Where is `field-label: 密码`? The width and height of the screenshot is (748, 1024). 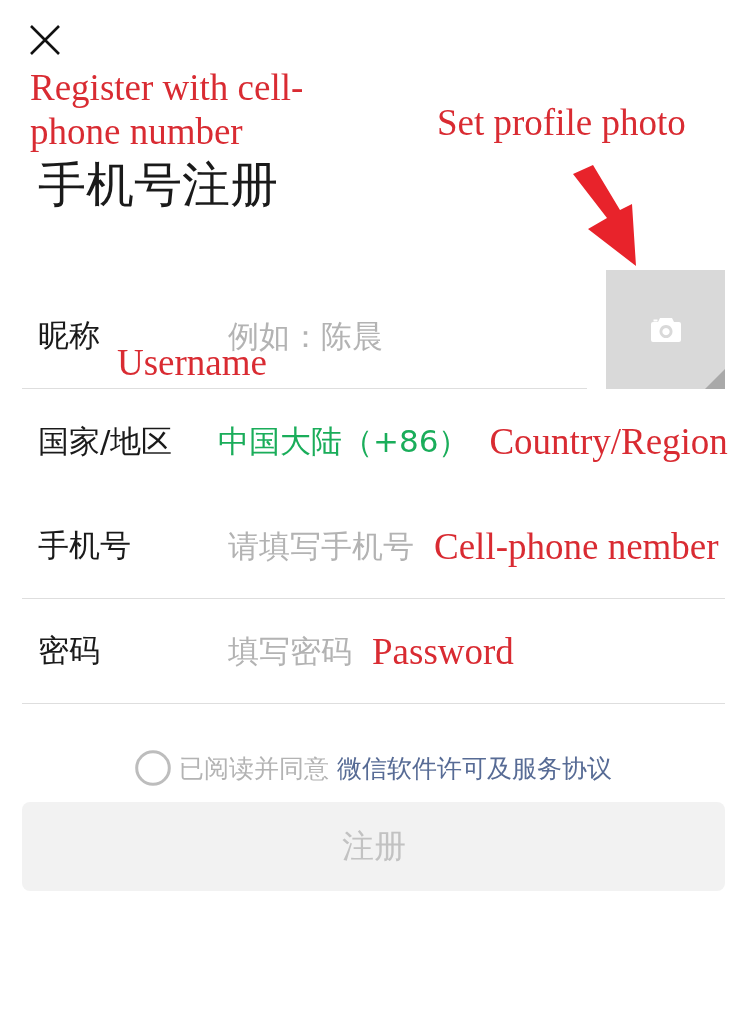 field-label: 密码 is located at coordinates (69, 650).